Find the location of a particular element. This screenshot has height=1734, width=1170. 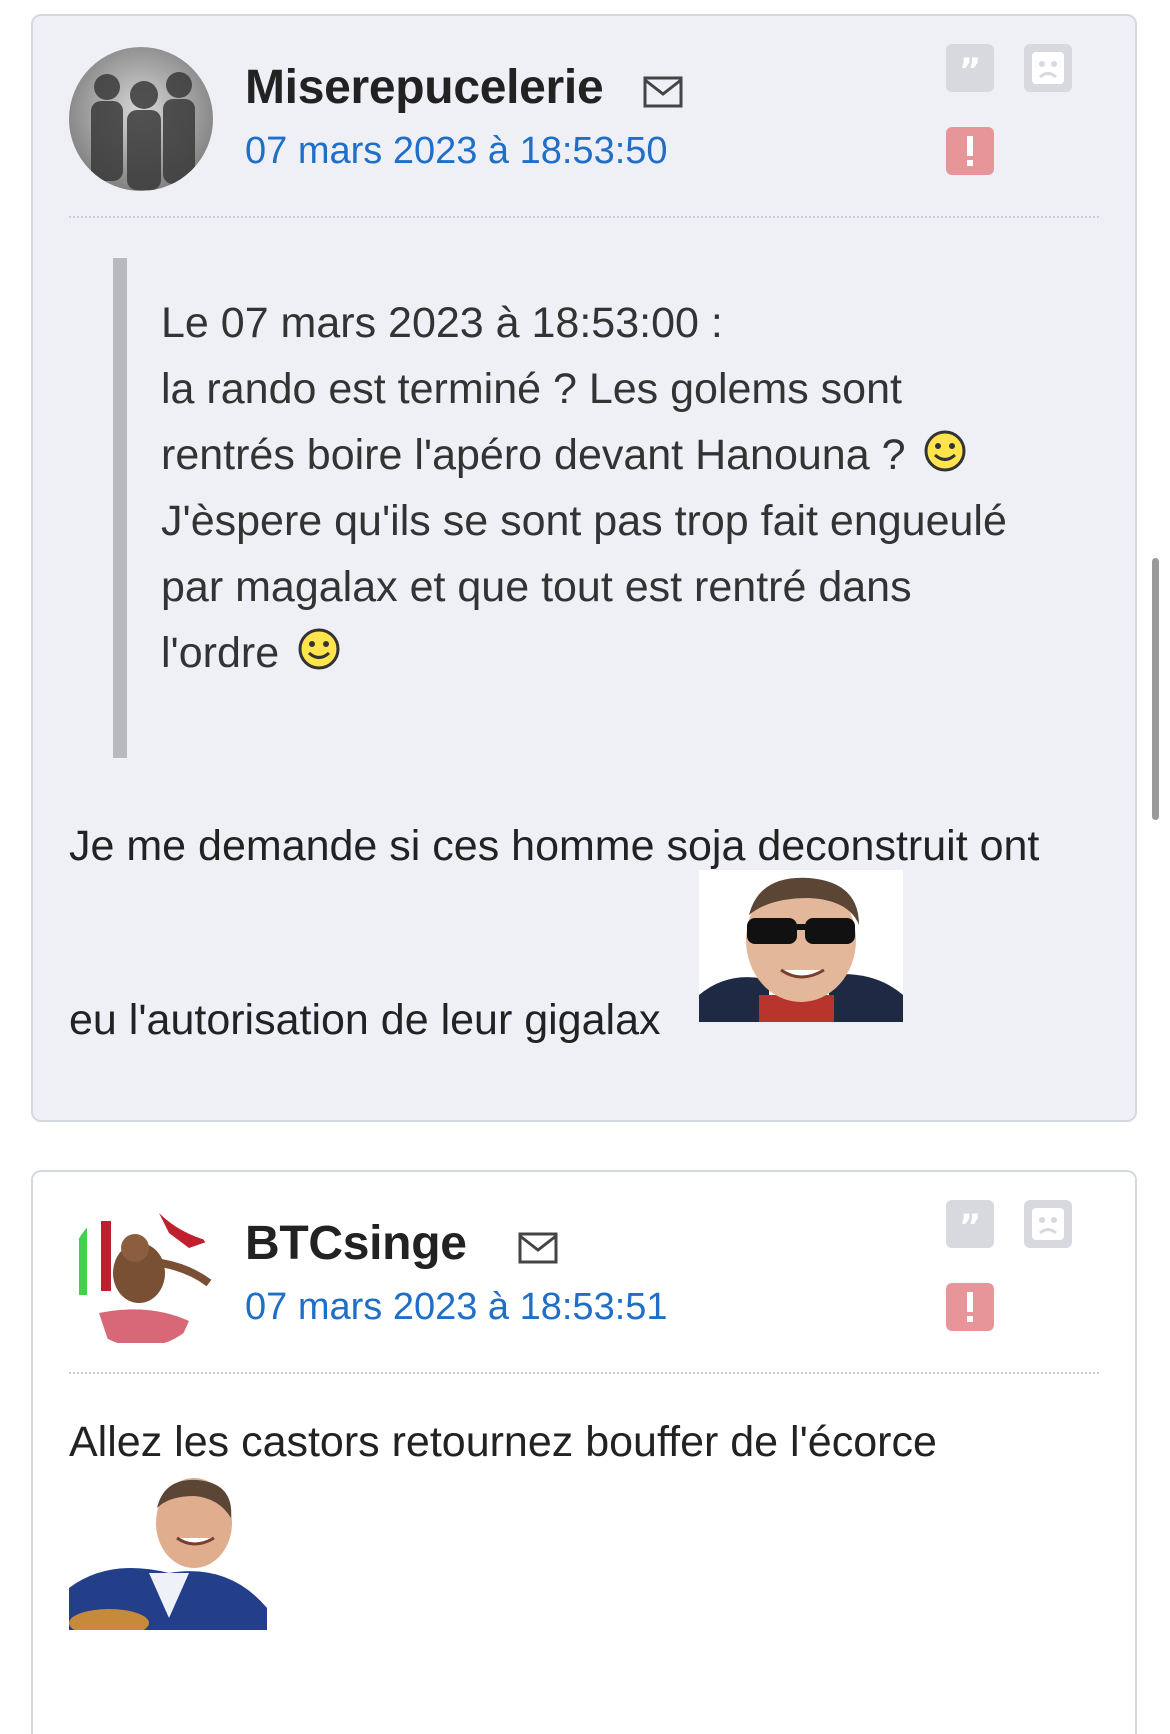

author-name: BTCsinge is located at coordinates (356, 1243).